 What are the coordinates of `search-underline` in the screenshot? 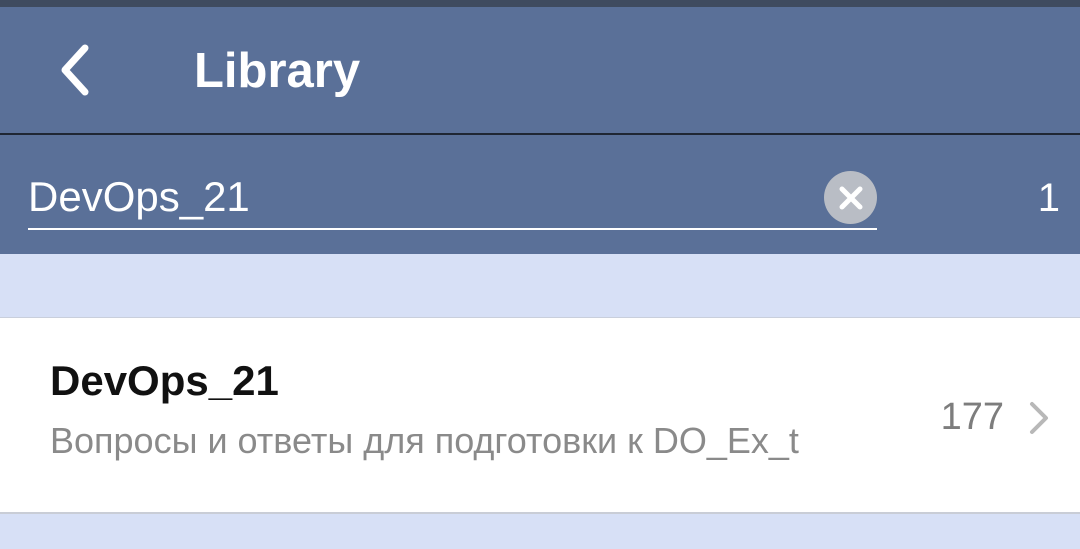 It's located at (452, 229).